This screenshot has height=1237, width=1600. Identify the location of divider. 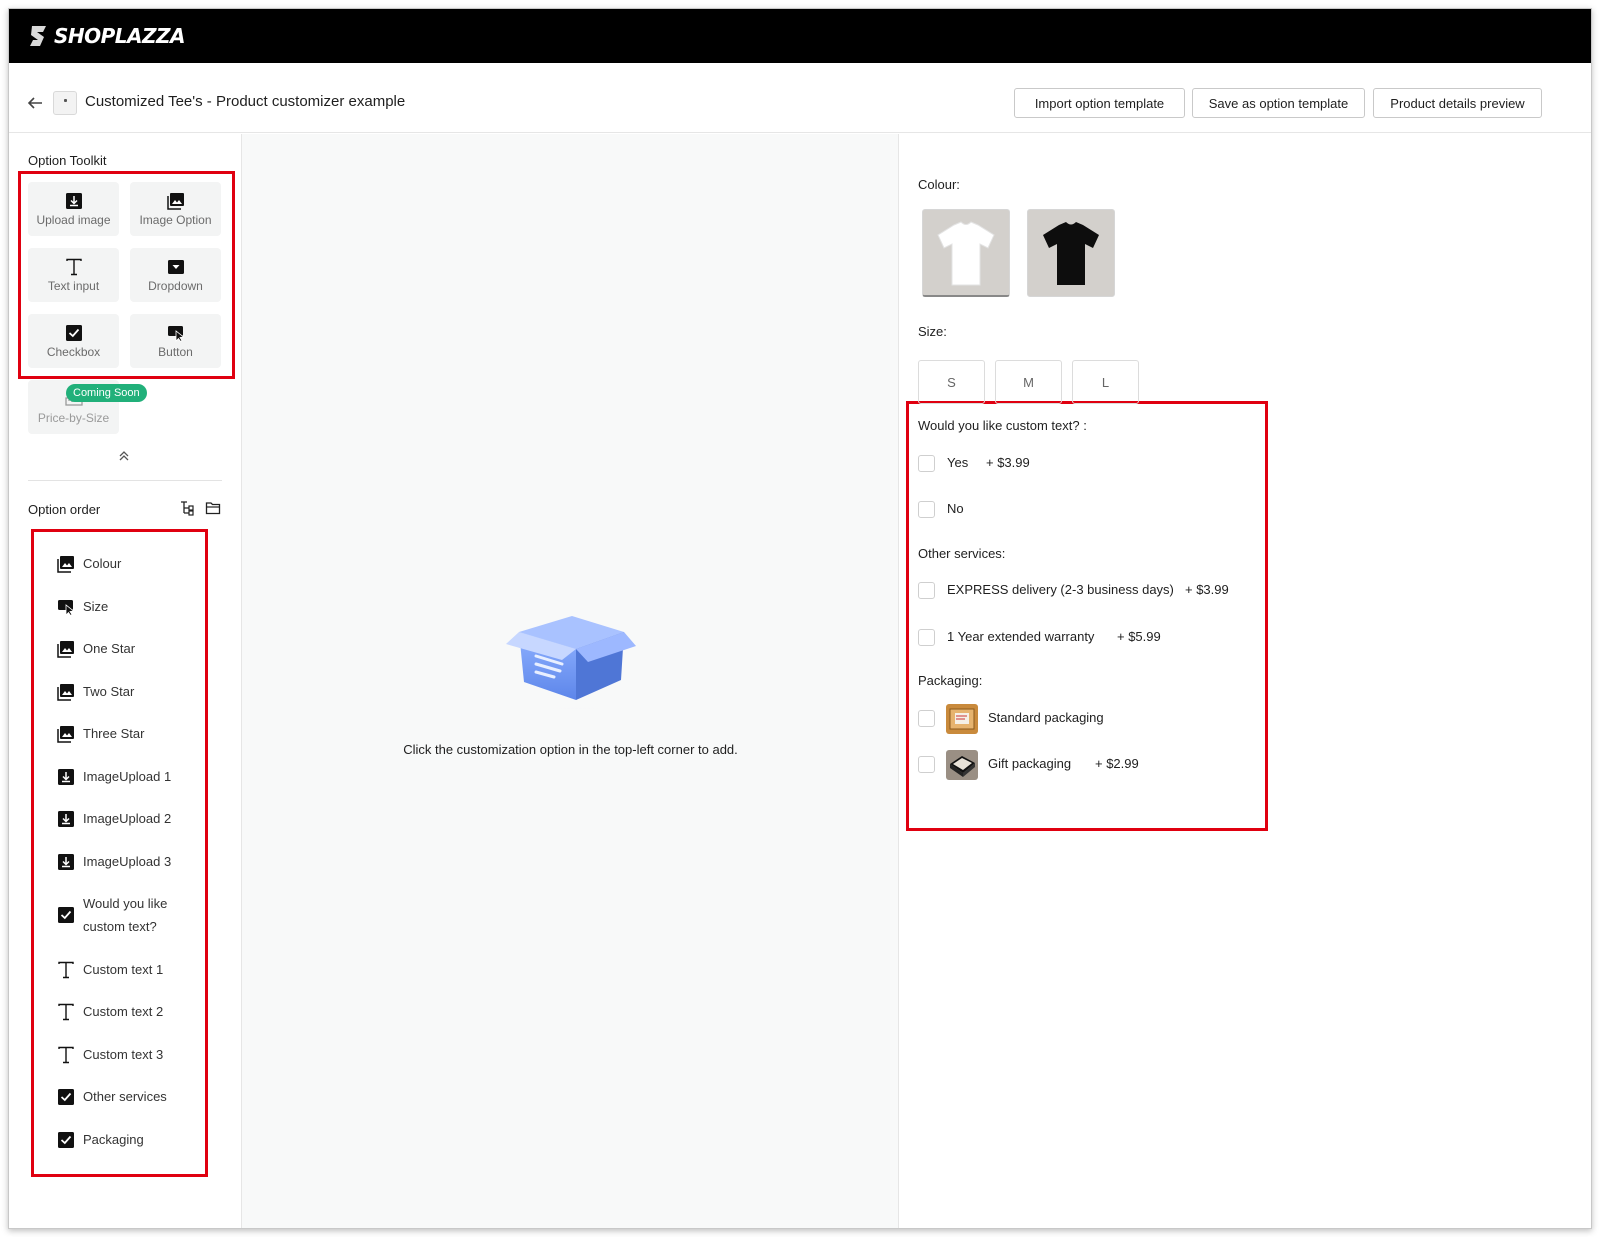
(125, 480).